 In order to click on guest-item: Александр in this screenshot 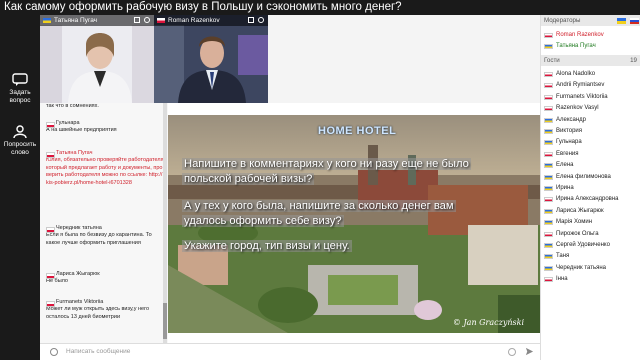, I will do `click(565, 120)`.